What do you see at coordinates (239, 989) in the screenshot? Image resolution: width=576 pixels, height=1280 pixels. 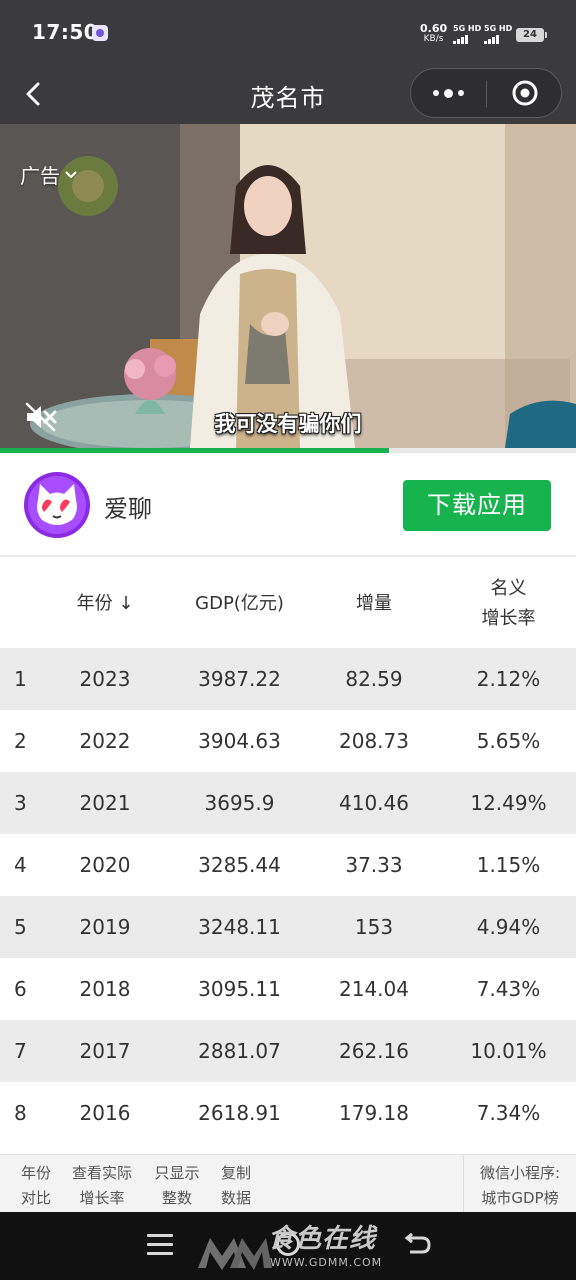 I see `cell-gdp: 3095.11` at bounding box center [239, 989].